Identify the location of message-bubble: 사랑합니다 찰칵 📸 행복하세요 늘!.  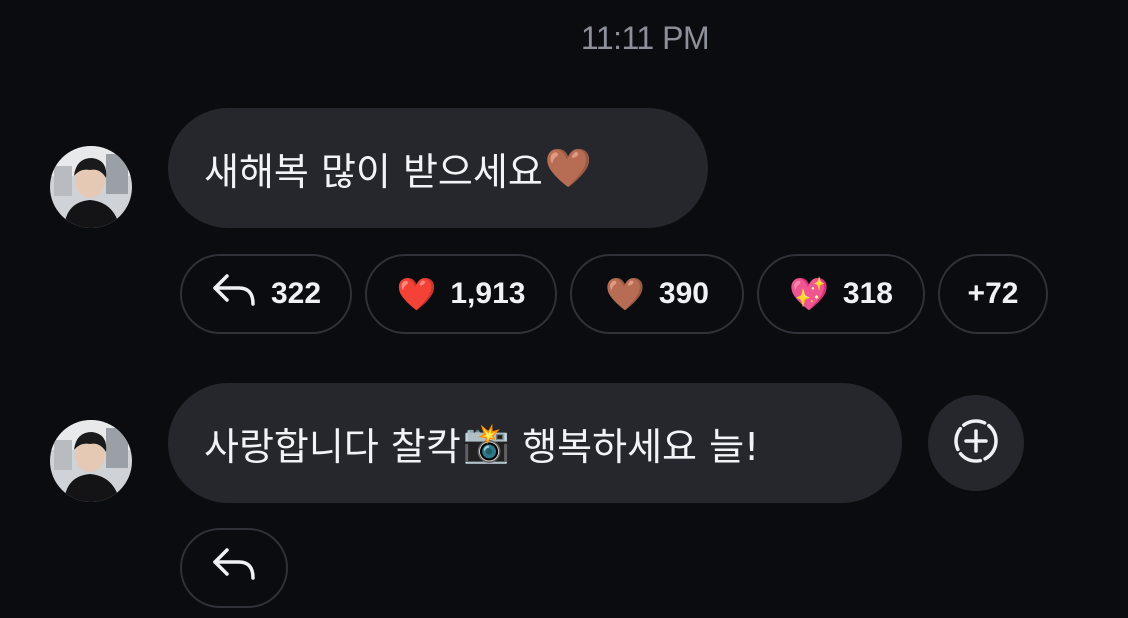
(535, 443).